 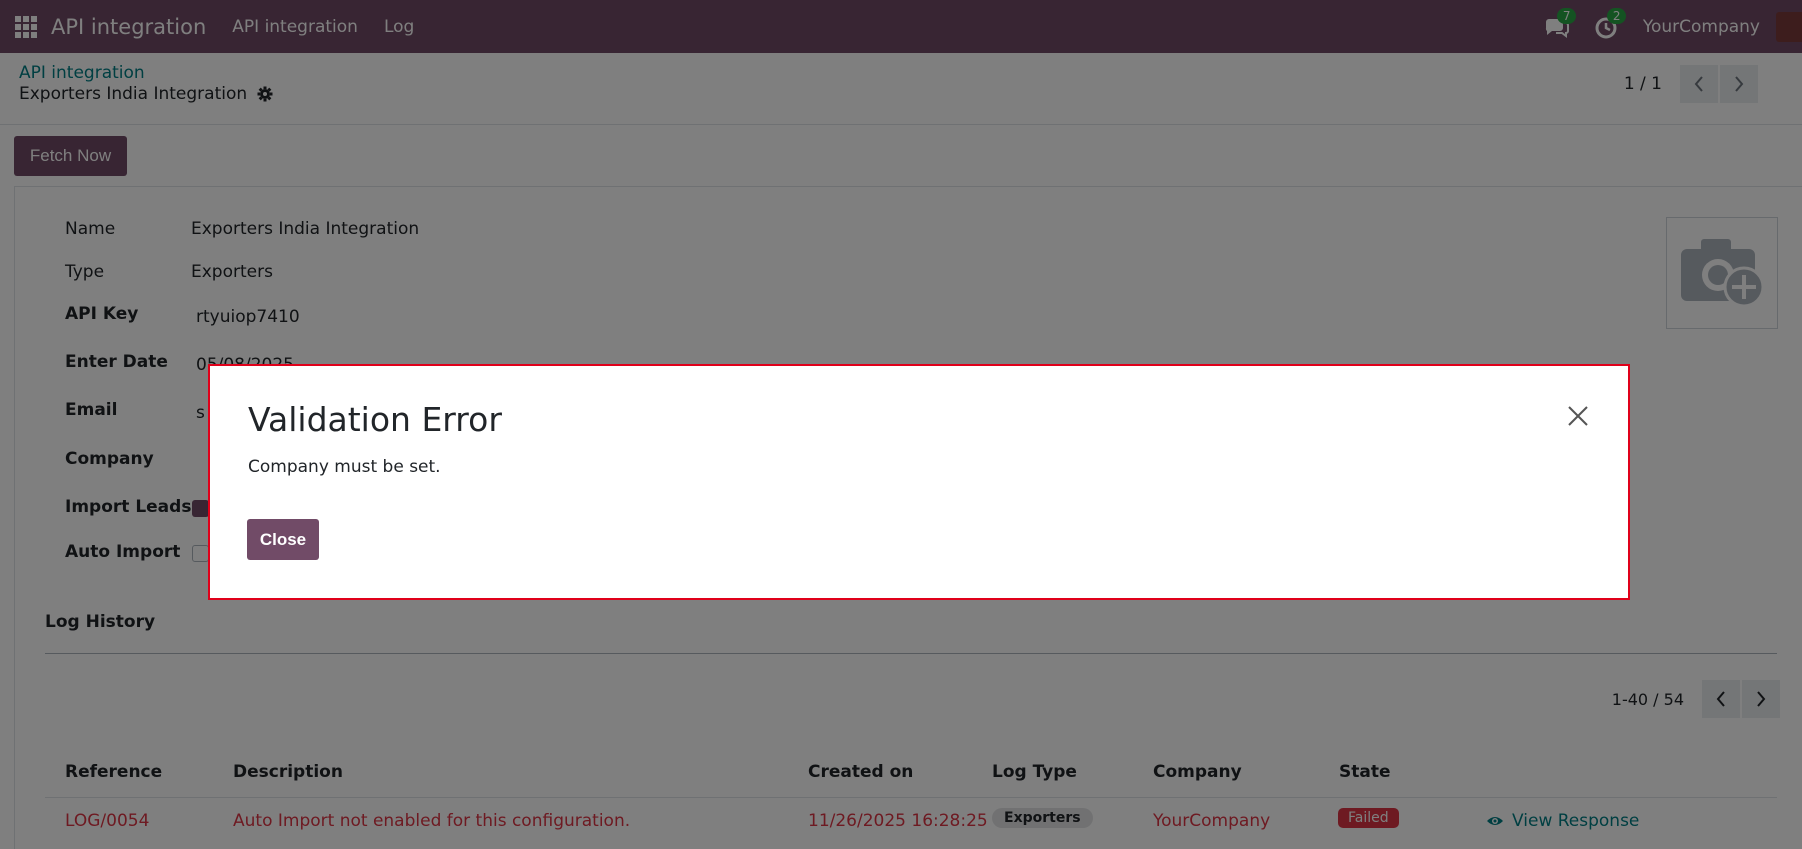 What do you see at coordinates (375, 419) in the screenshot?
I see `dialog-title: Validation Error` at bounding box center [375, 419].